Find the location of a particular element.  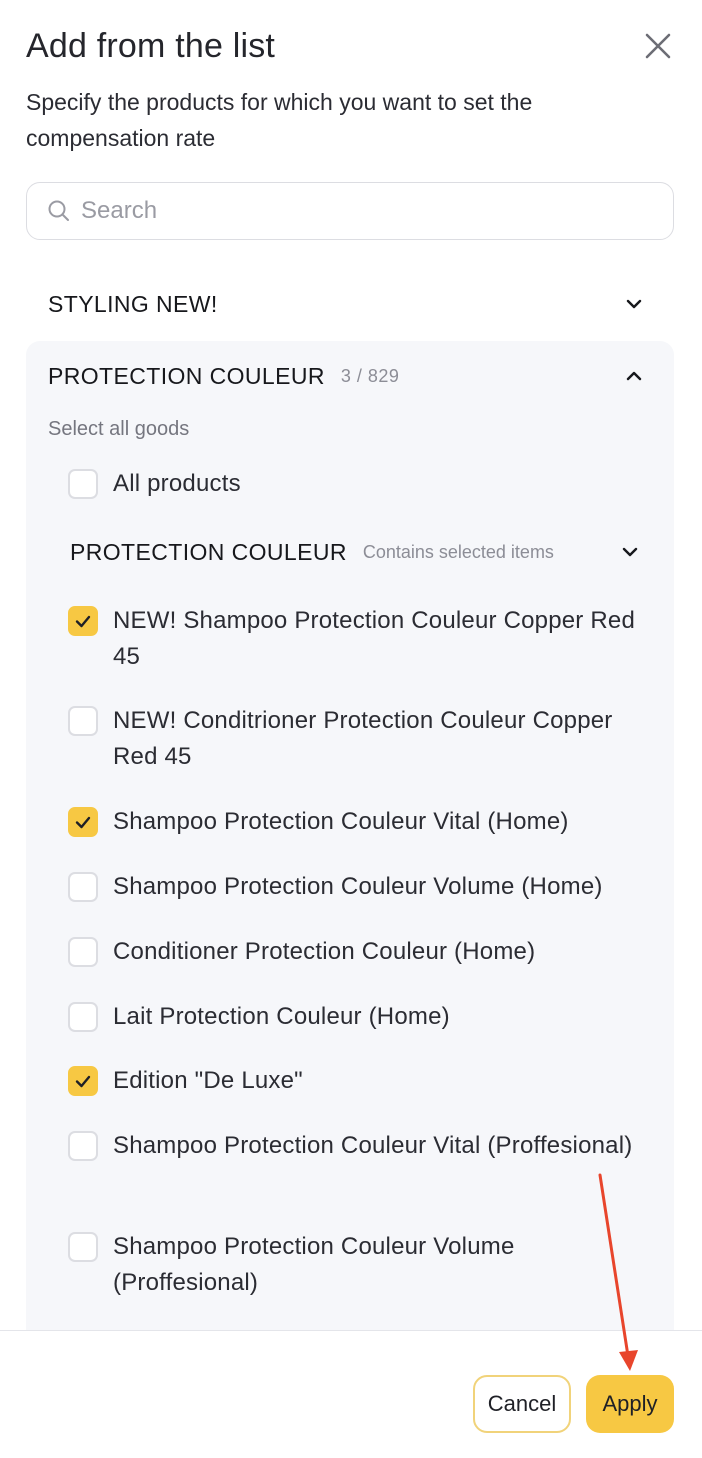

product-item: Lait Protection Couleur (Home) is located at coordinates (363, 1018).